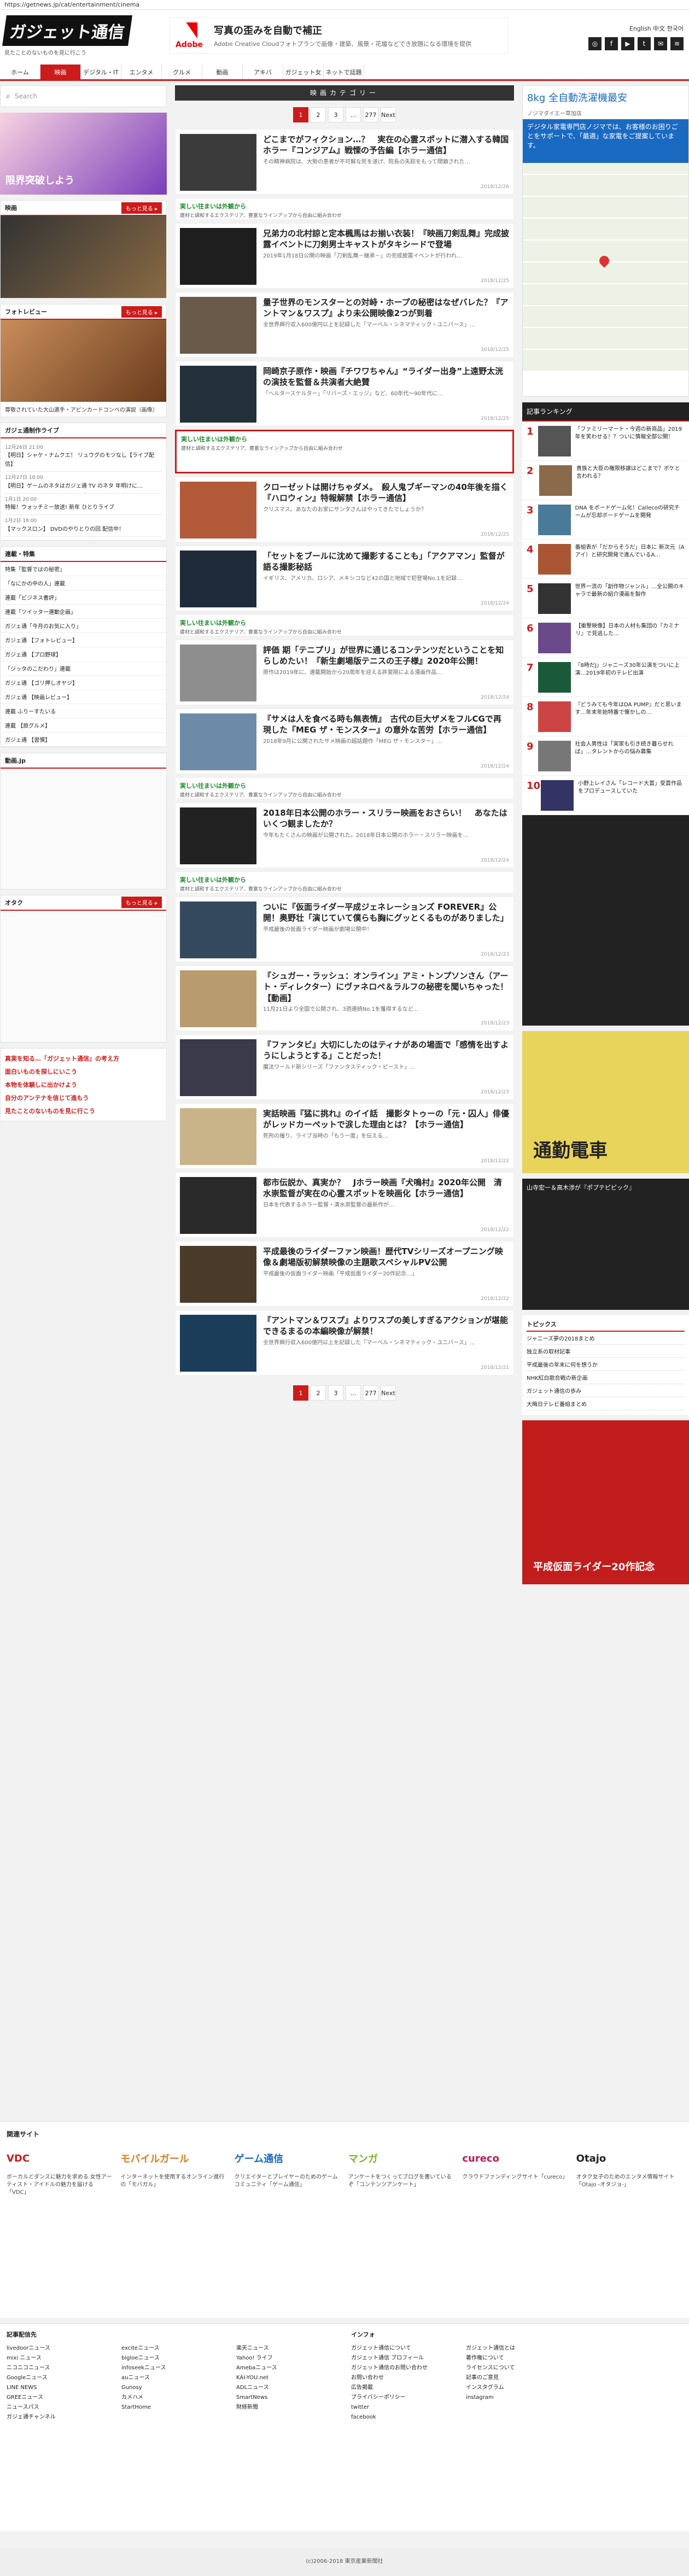 The width and height of the screenshot is (689, 2576). What do you see at coordinates (293, 2388) in the screenshot?
I see `footer-link: ADLニュース` at bounding box center [293, 2388].